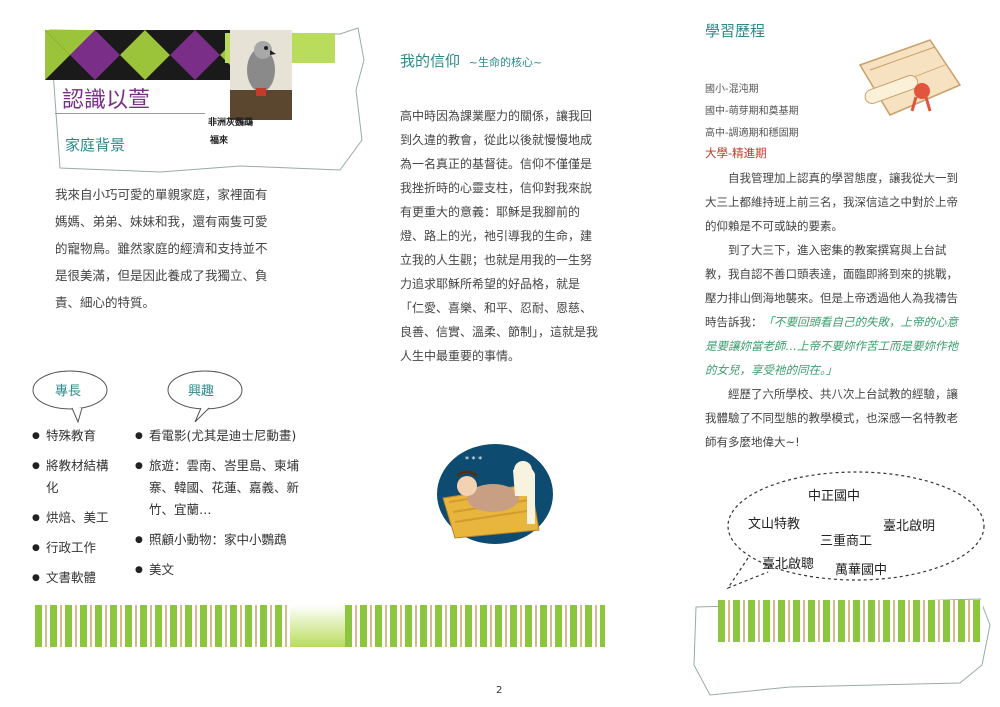 This screenshot has height=707, width=1000. Describe the element at coordinates (106, 100) in the screenshot. I see `page-title: 認識以萱` at that location.